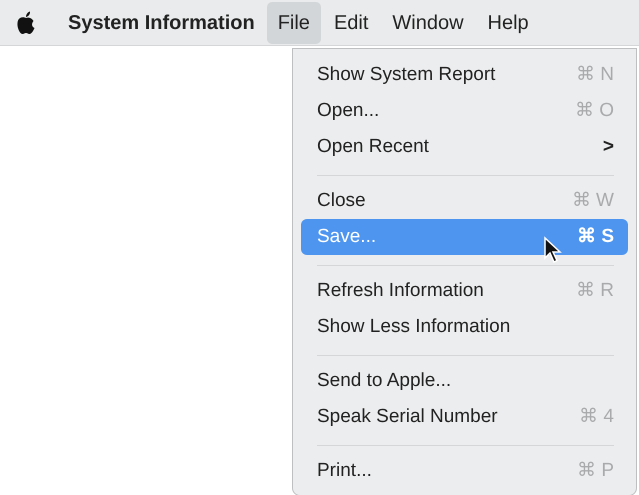 The height and width of the screenshot is (495, 639). What do you see at coordinates (26, 22) in the screenshot?
I see `apple-logo-icon` at bounding box center [26, 22].